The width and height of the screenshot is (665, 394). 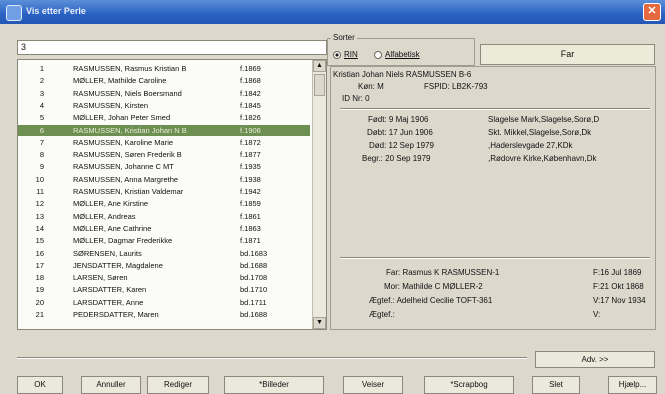 I want to click on title-bar: Vis etter Perle ✕, so click(x=332, y=12).